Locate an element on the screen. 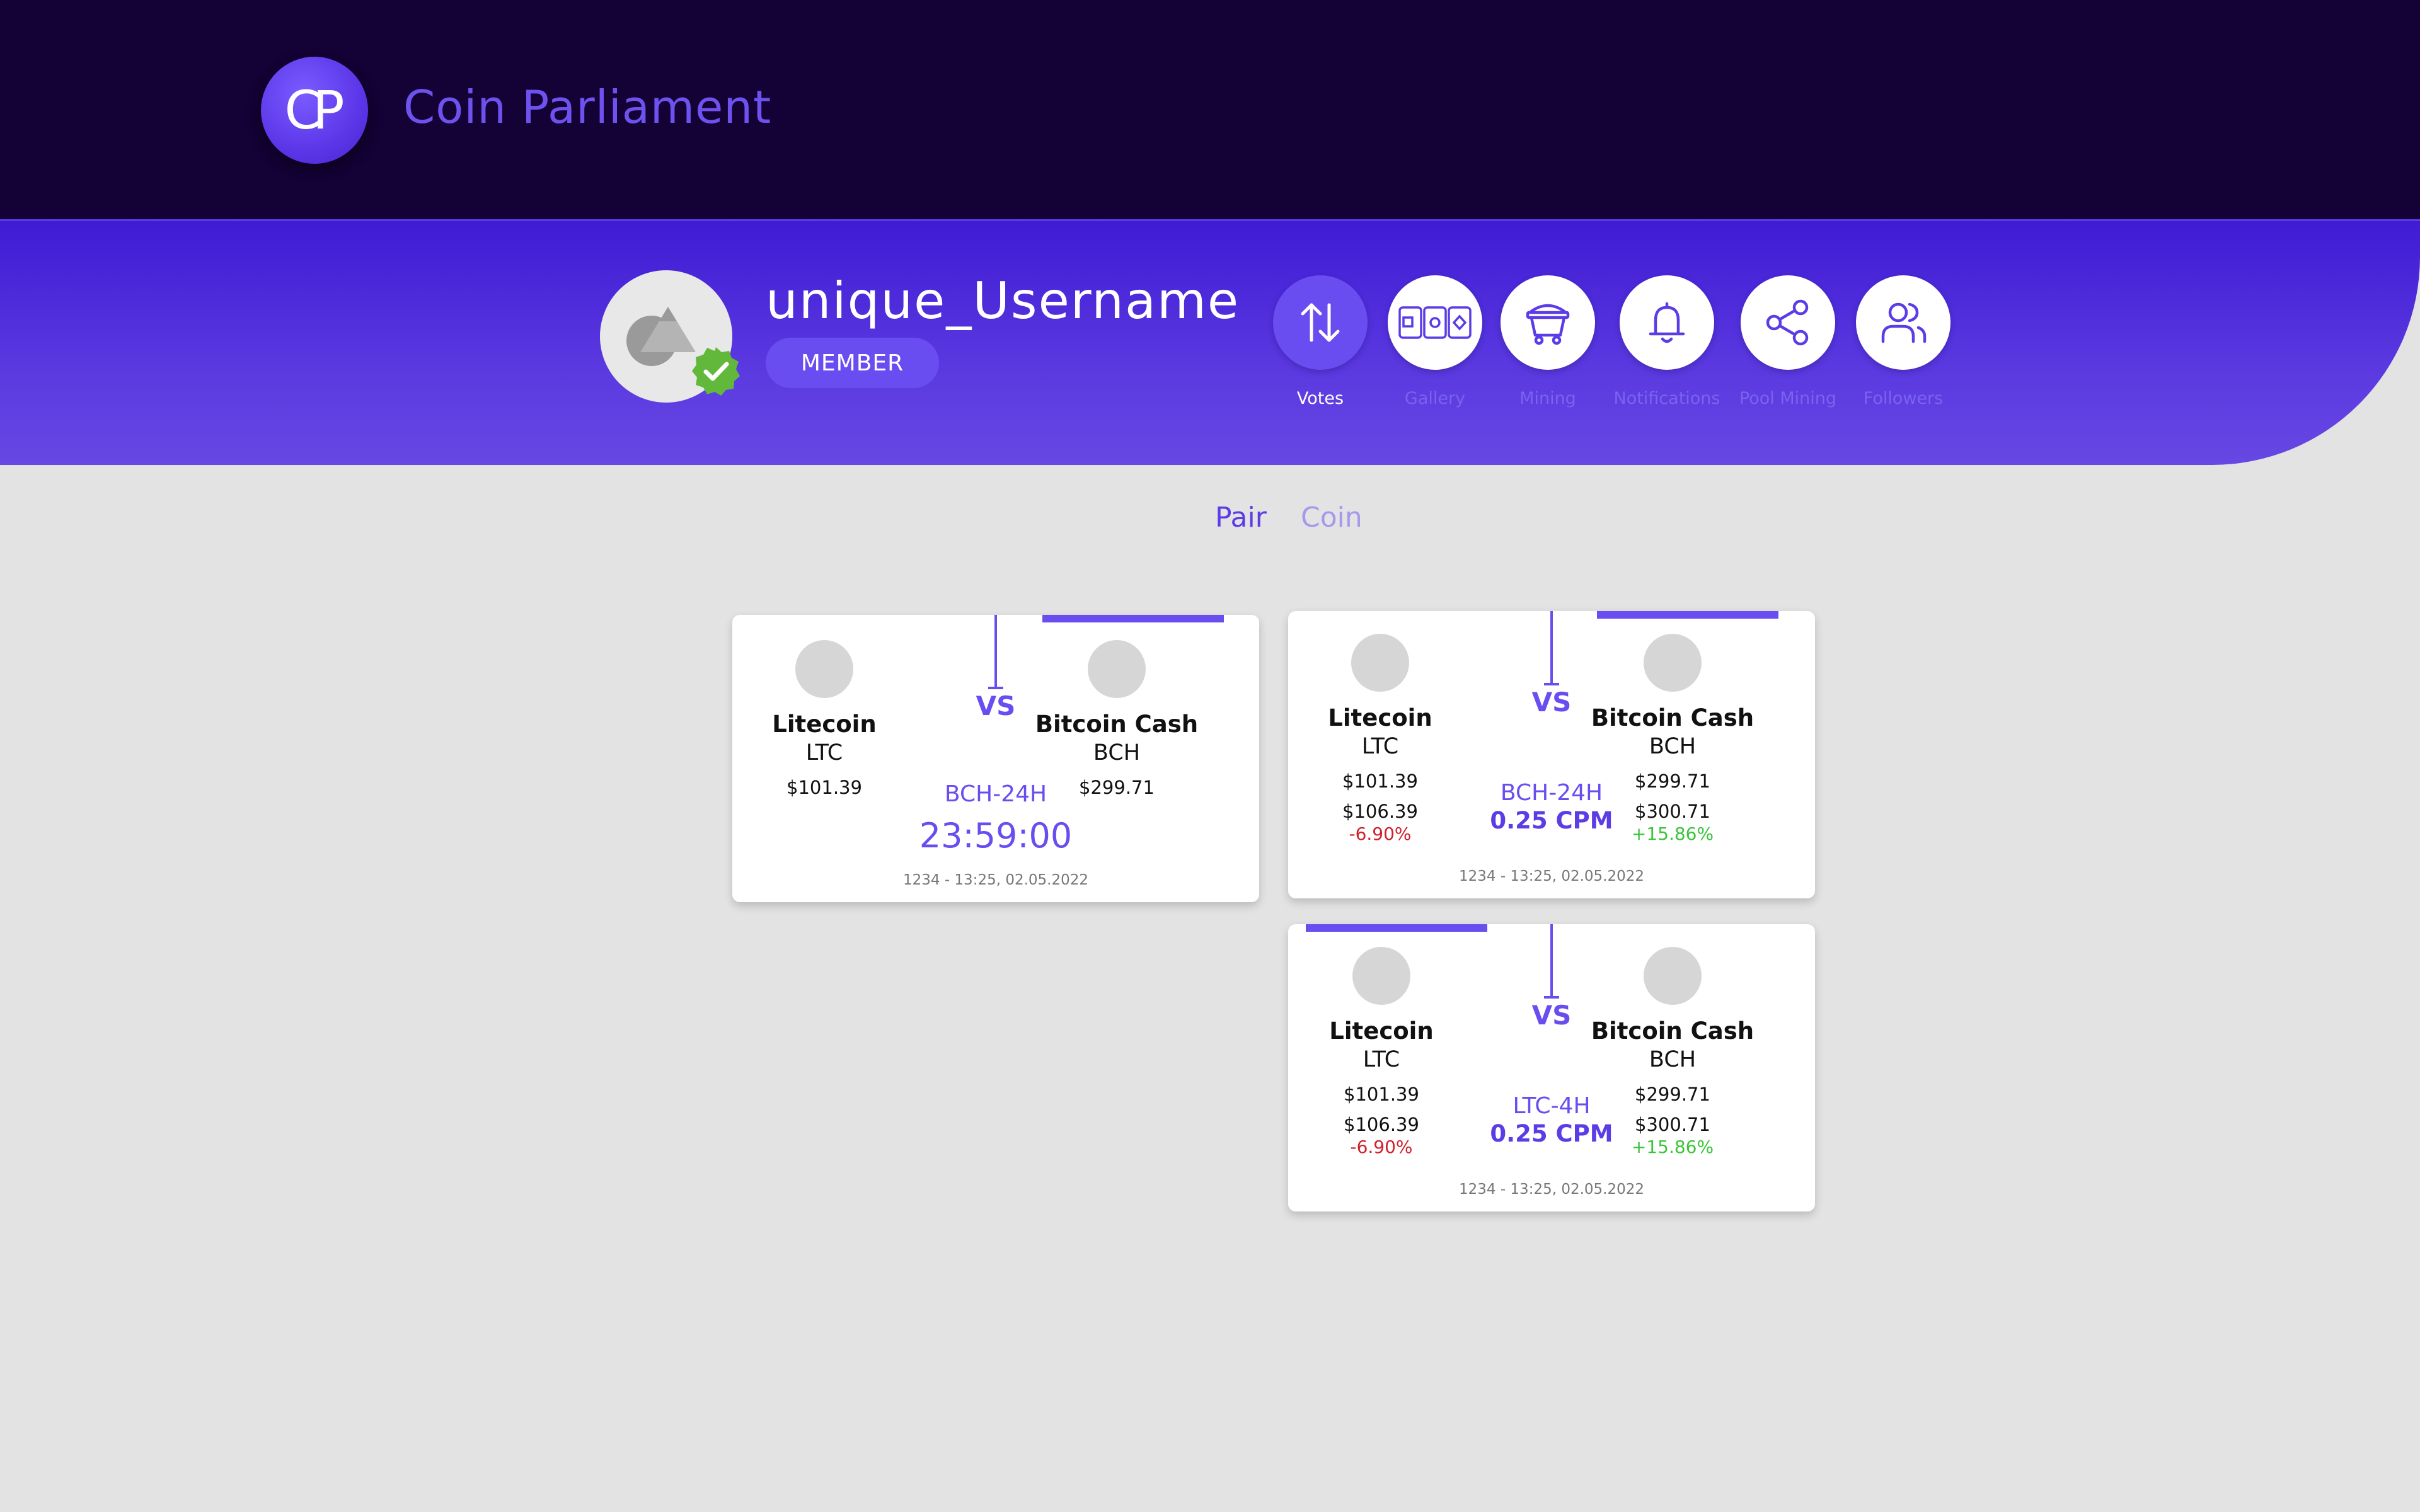 This screenshot has height=1512, width=2420. coin-right: Bitcoin Cash BCH $299.71 is located at coordinates (1117, 719).